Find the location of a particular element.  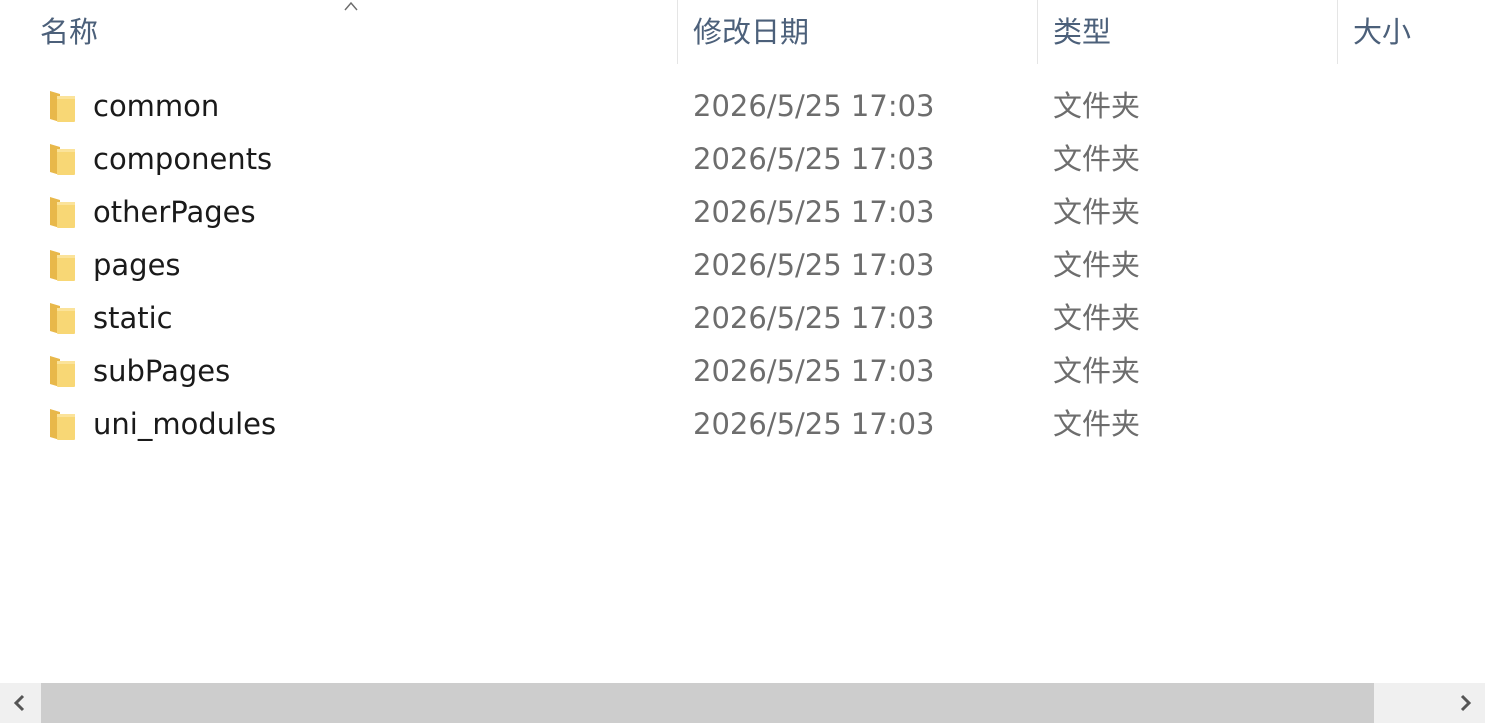

column-header-modified-label: 修改日期 is located at coordinates (751, 32).